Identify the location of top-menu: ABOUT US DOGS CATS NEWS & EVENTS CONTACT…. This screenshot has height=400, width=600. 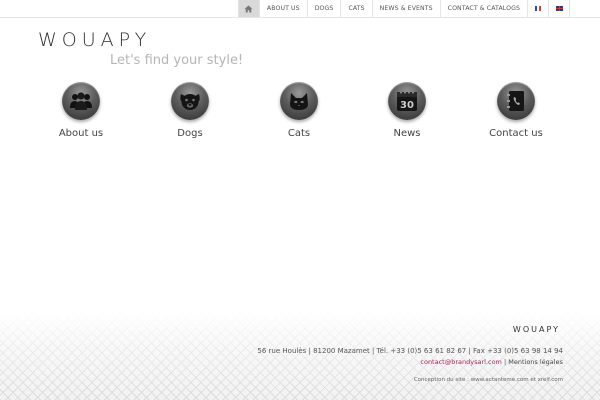
(403, 8).